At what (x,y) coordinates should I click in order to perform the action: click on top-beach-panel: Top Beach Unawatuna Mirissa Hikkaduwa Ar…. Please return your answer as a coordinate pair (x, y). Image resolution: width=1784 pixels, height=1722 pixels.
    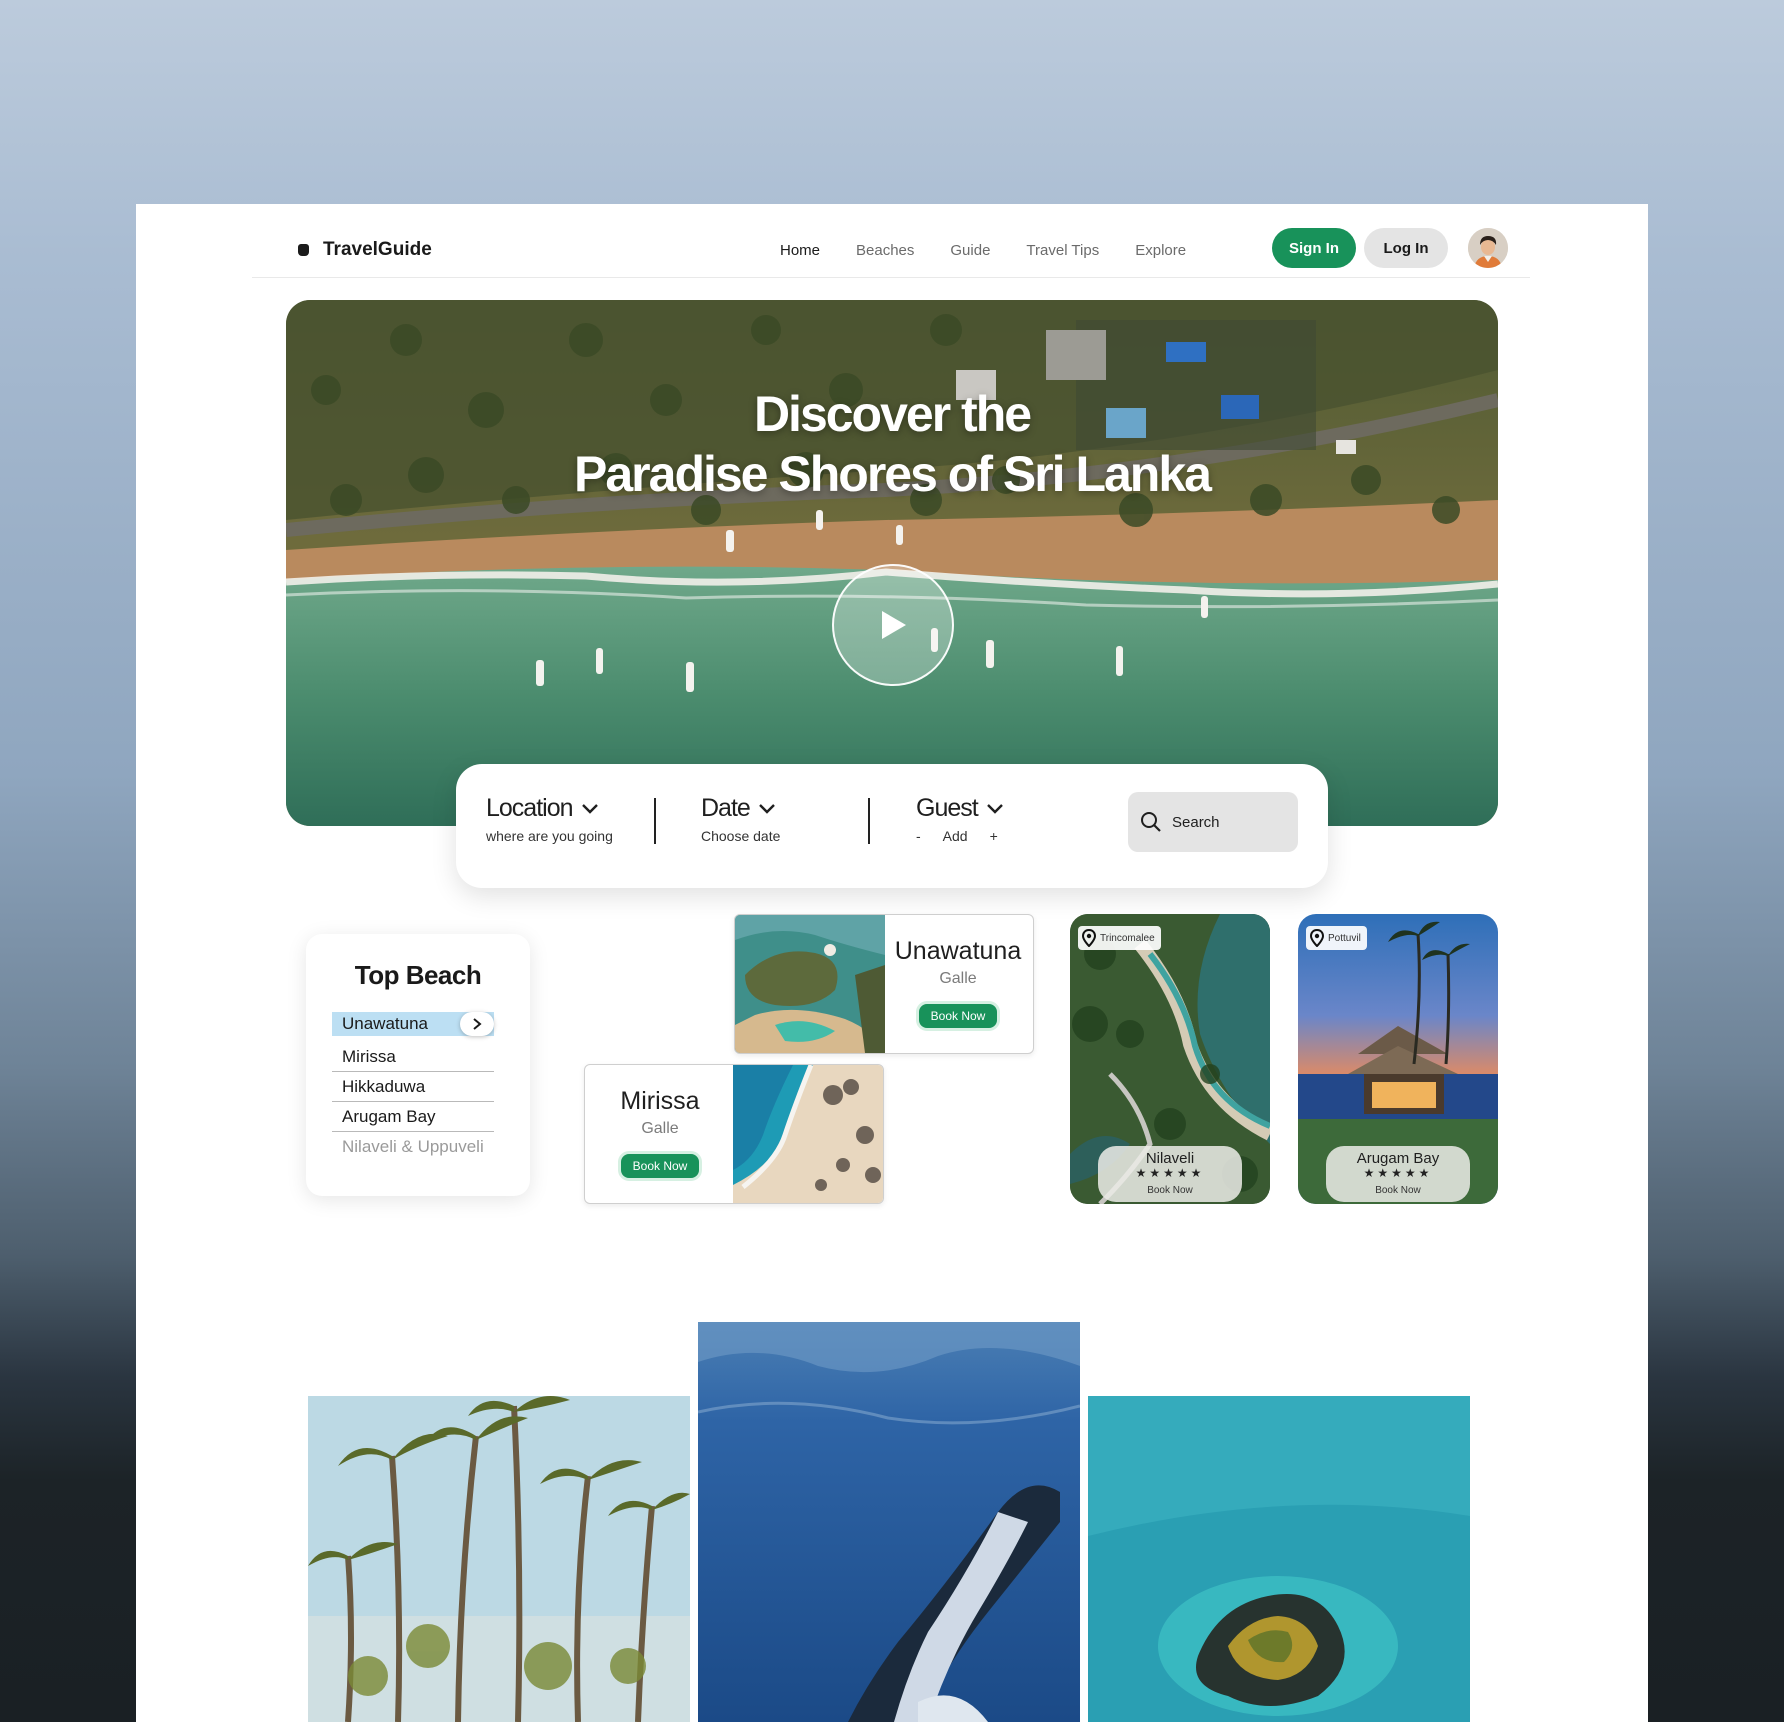
    Looking at the image, I should click on (418, 1065).